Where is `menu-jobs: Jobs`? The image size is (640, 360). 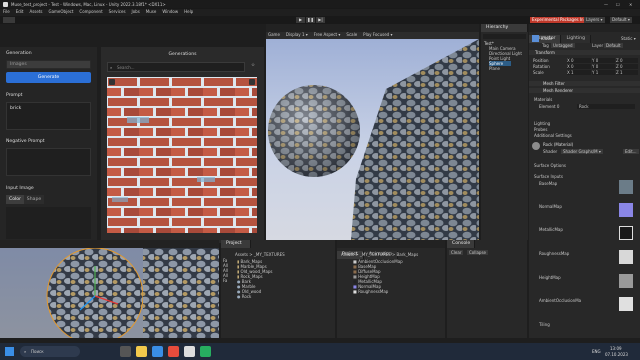
menu-jobs: Jobs is located at coordinates (136, 12).